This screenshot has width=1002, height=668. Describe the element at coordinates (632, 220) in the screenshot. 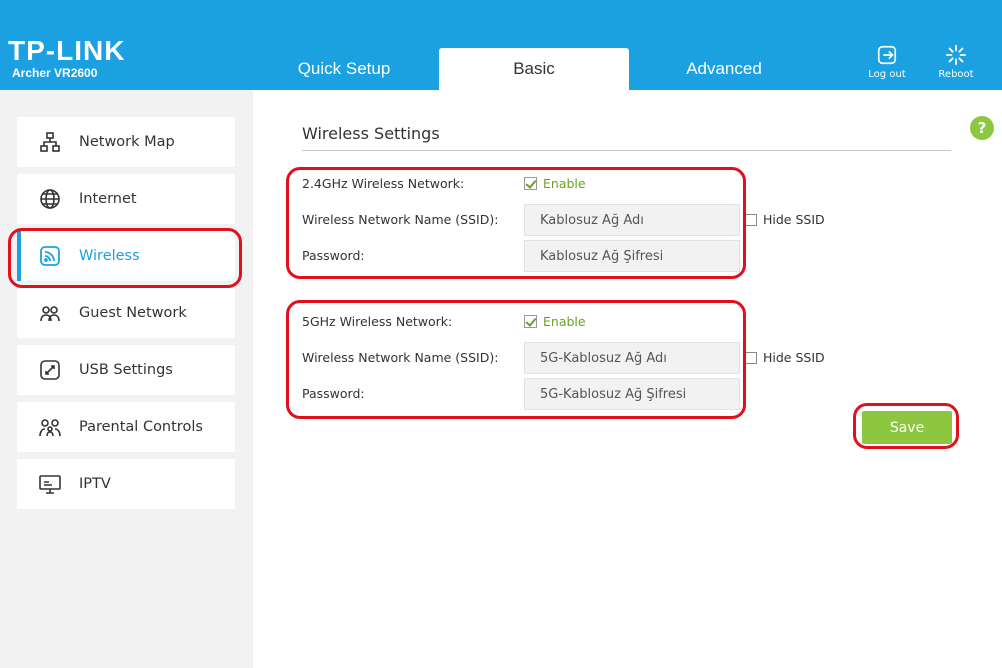

I see `band24-ssid-input: Kablosuz Ağ Adı` at that location.